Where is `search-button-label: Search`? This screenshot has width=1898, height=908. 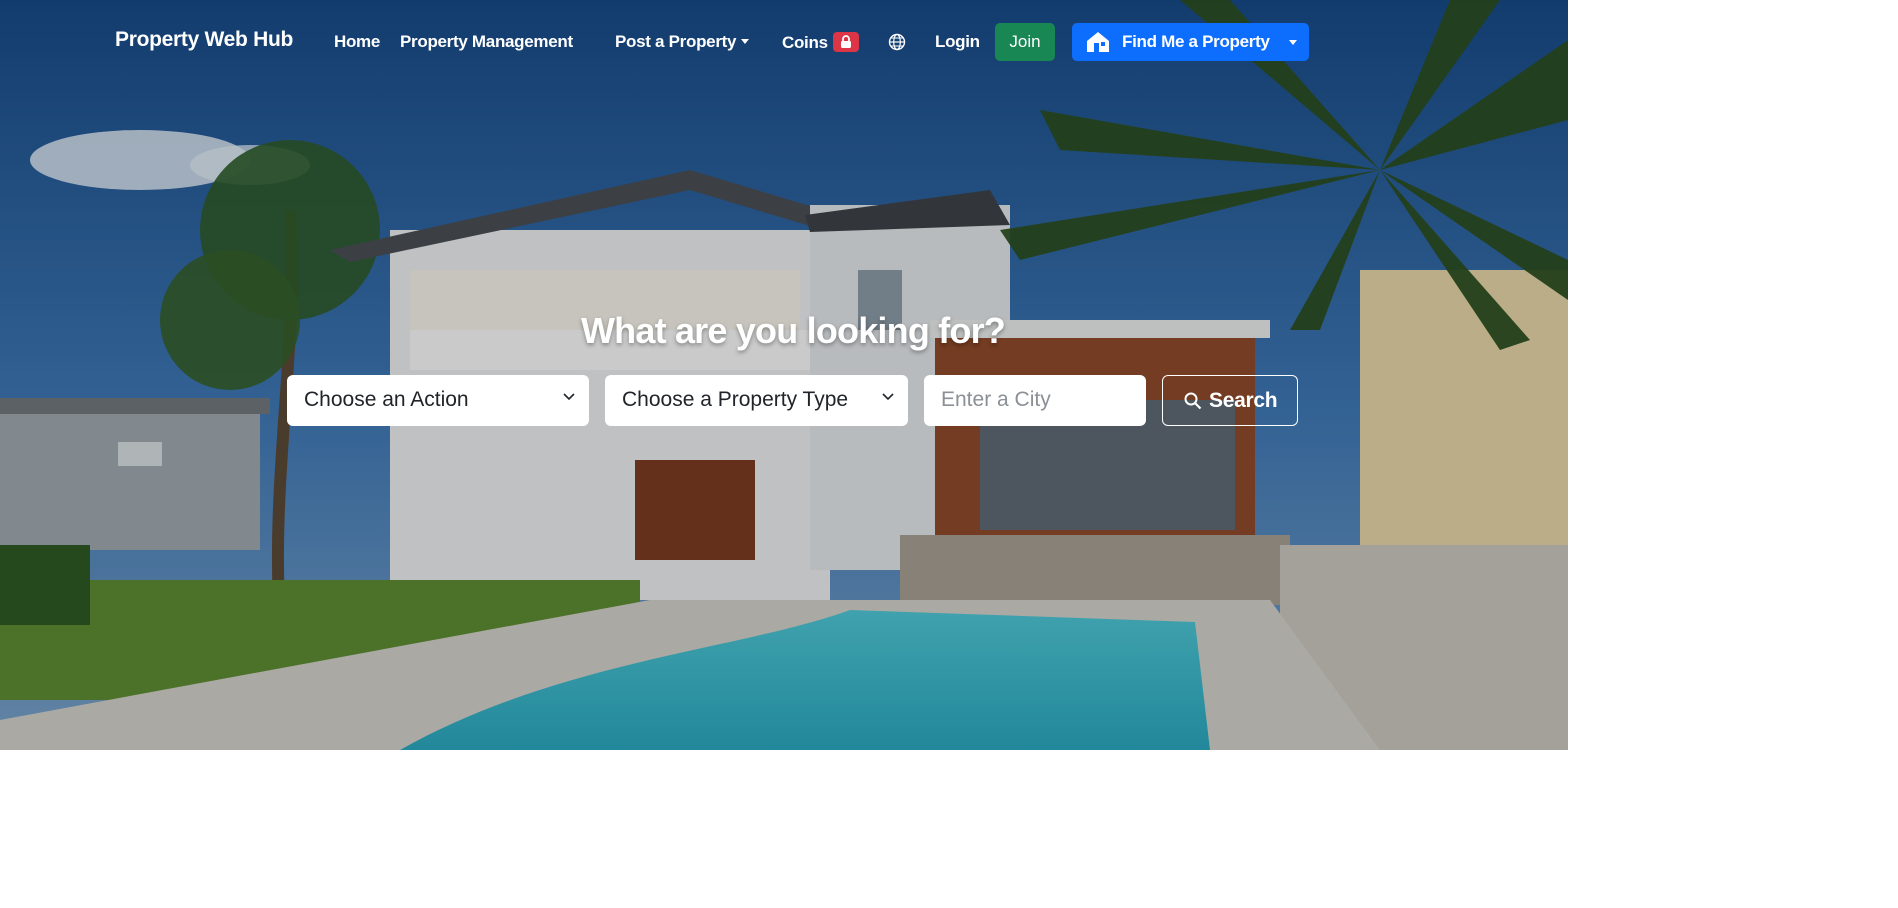
search-button-label: Search is located at coordinates (1243, 400).